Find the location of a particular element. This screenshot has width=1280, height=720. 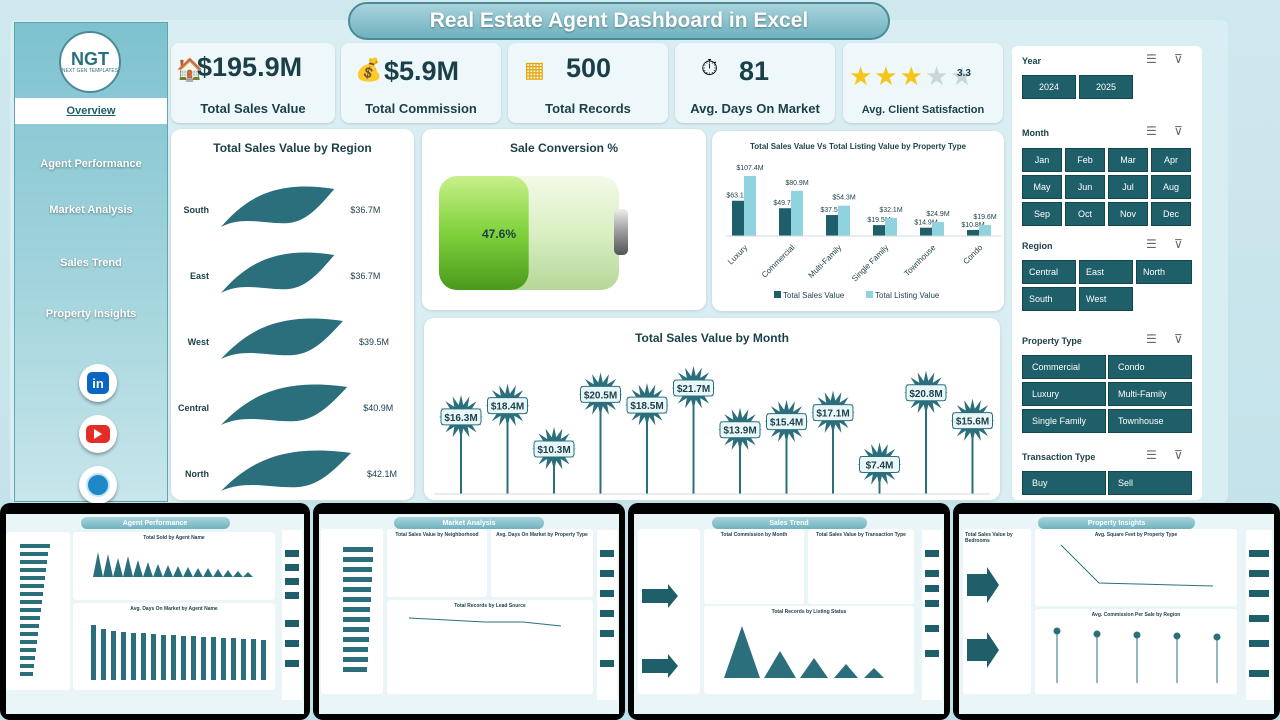

nav-property-insights: Property Insights is located at coordinates (91, 314).